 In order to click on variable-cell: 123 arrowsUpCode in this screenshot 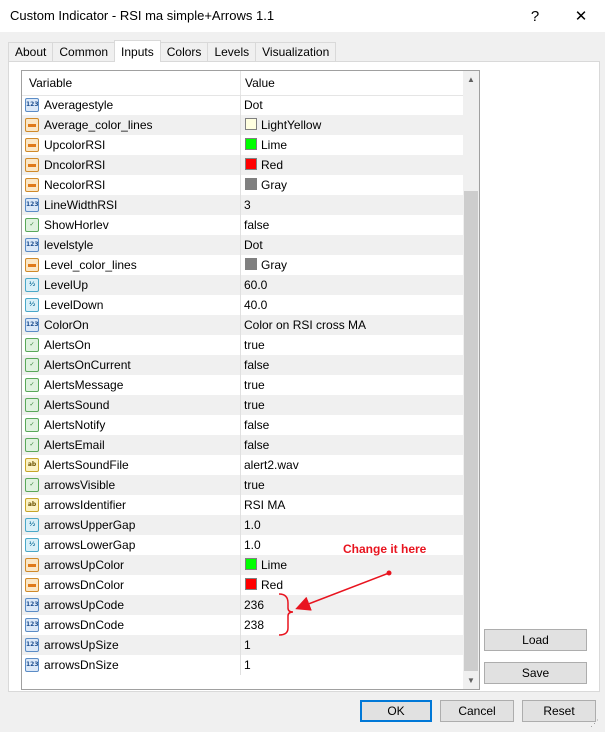, I will do `click(131, 605)`.